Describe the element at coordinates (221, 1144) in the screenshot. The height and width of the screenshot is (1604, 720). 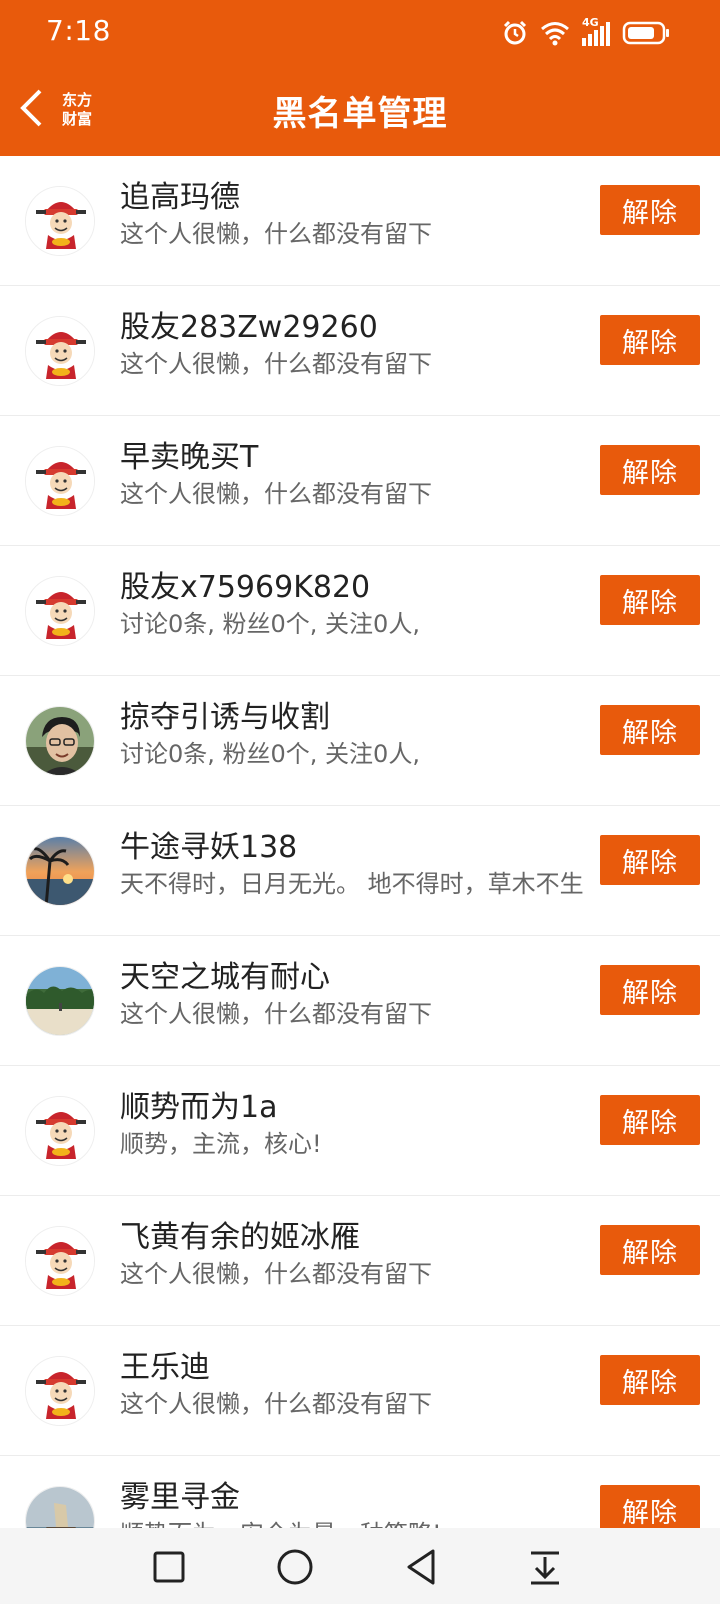
I see `user-description: 顺势，主流，核心!` at that location.